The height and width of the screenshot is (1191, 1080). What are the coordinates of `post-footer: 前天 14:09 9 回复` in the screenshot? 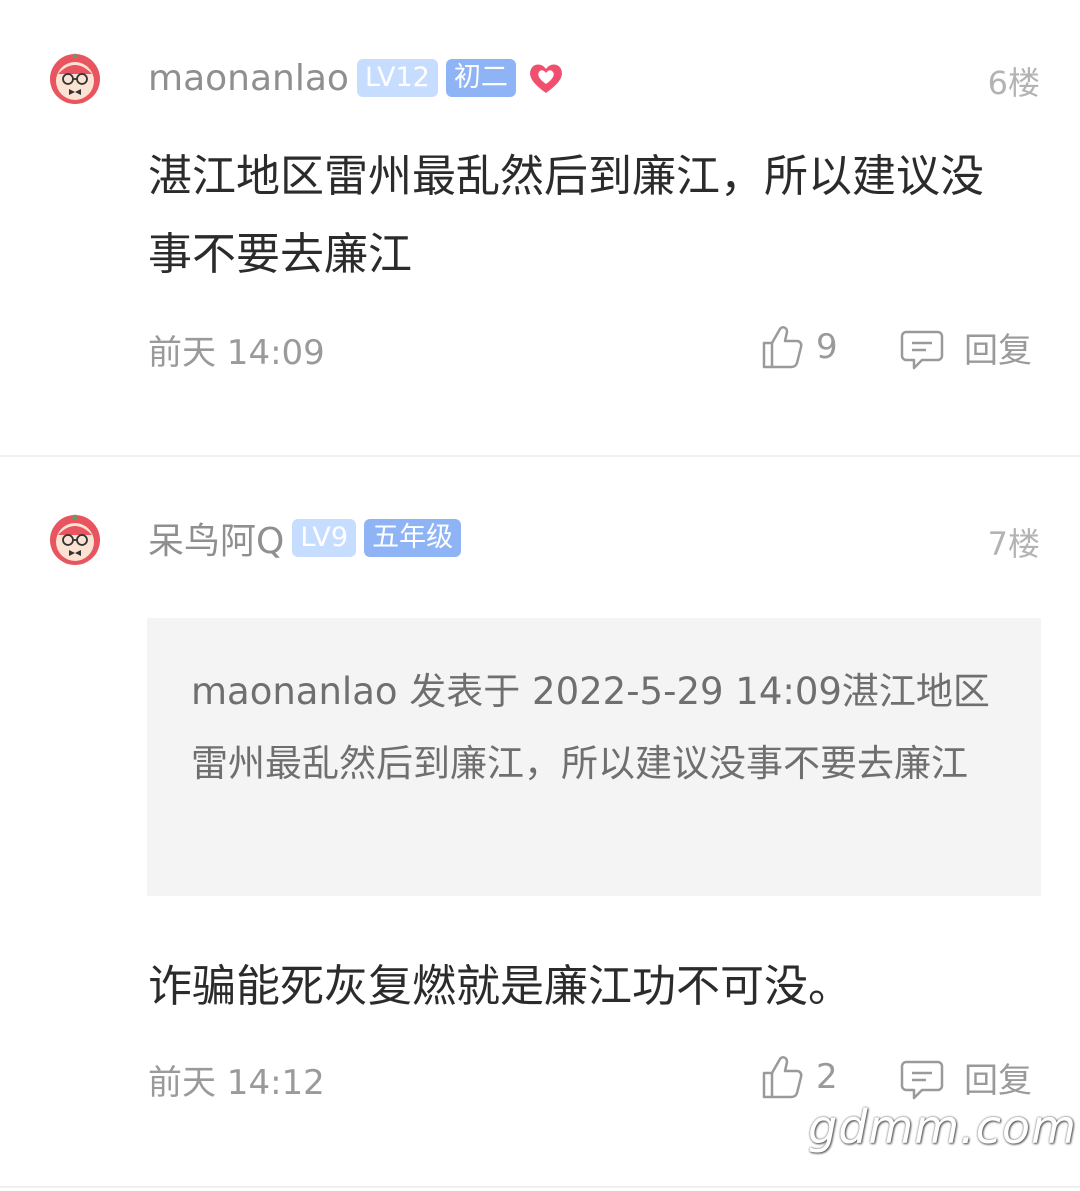 It's located at (594, 348).